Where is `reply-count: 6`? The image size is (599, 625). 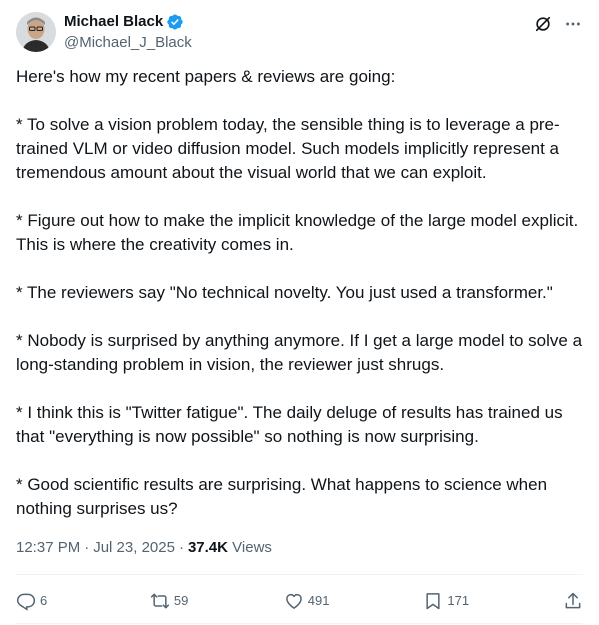
reply-count: 6 is located at coordinates (44, 600).